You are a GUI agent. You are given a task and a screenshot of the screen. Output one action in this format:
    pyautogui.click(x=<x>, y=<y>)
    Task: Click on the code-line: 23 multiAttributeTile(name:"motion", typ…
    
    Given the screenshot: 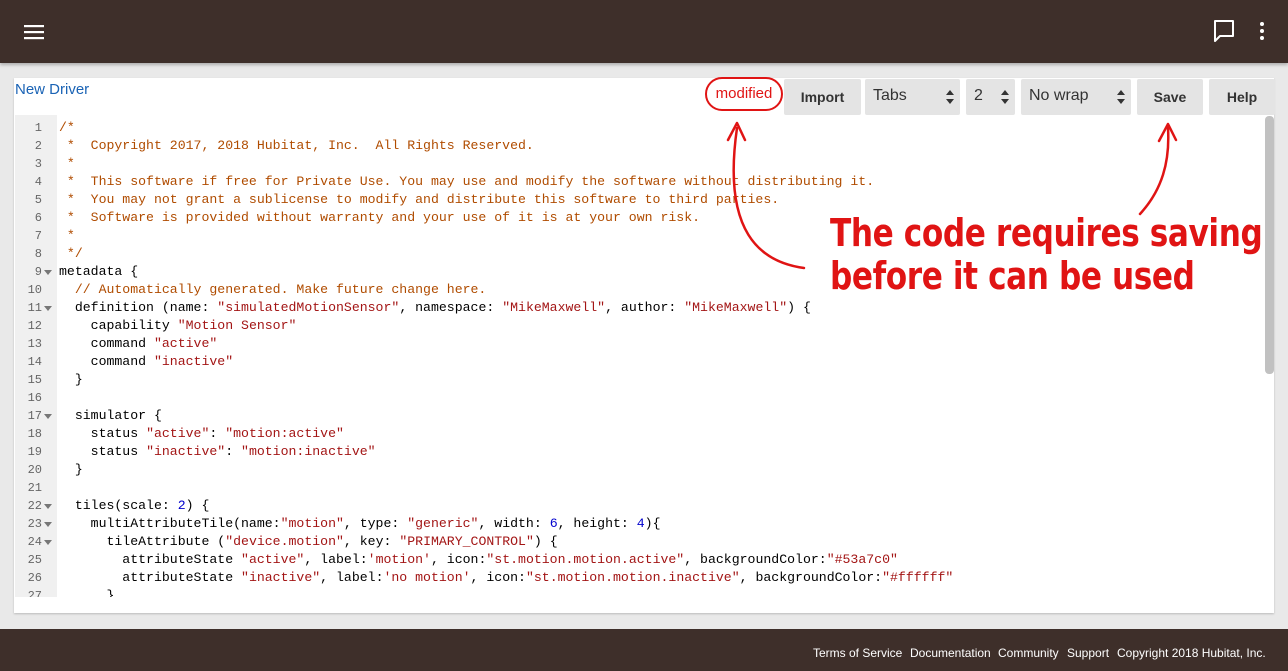 What is the action you would take?
    pyautogui.click(x=640, y=524)
    